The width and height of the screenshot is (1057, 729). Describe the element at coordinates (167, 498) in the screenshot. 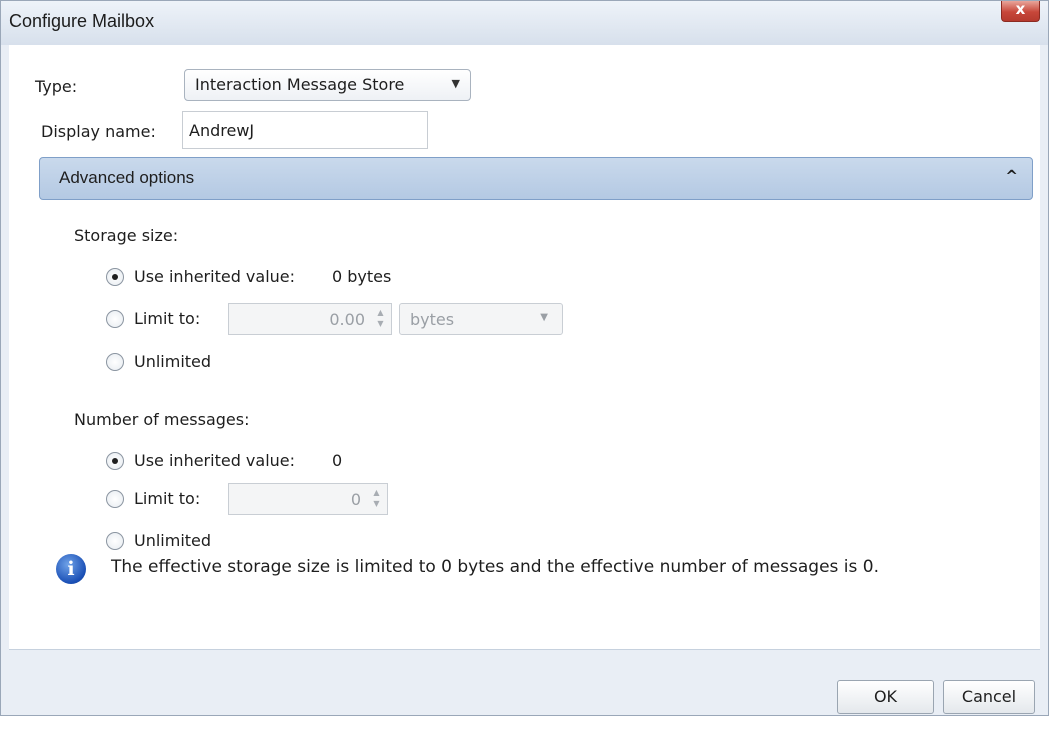

I see `messages-limit-label: Limit to:` at that location.